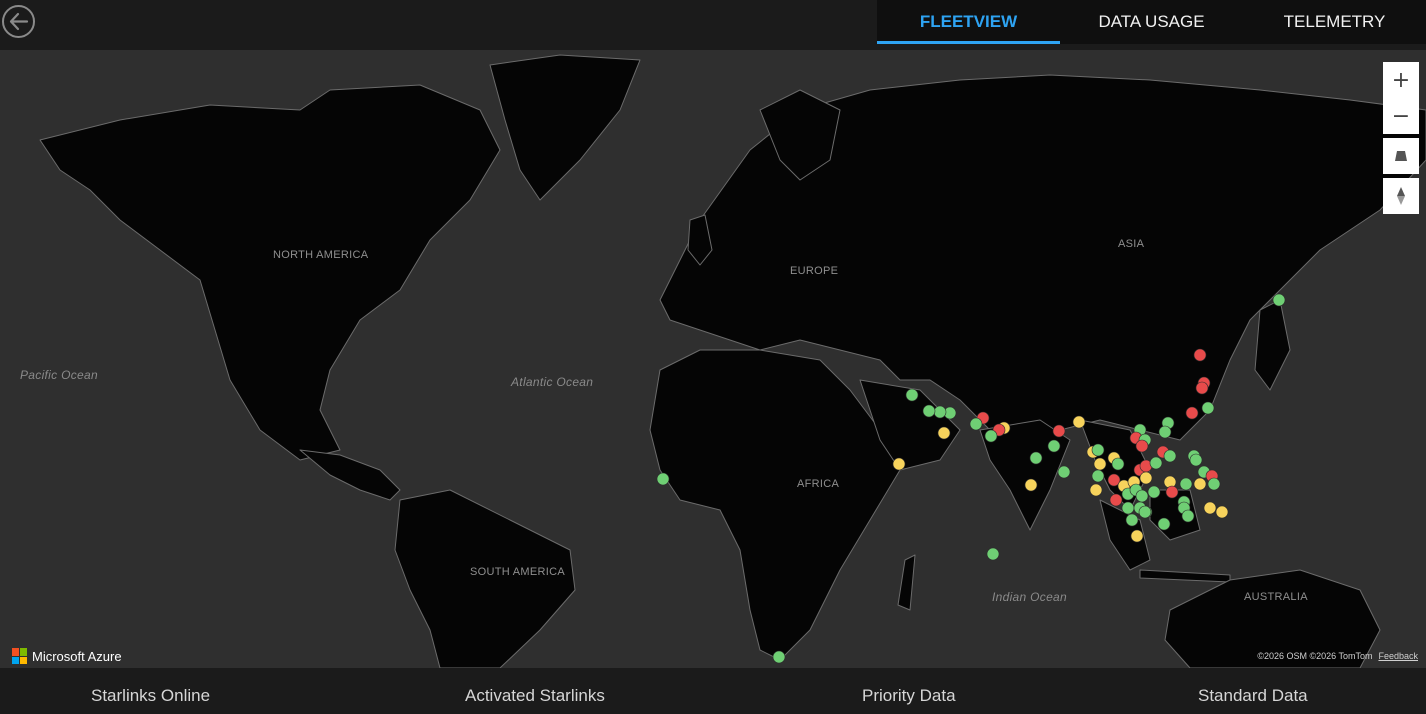  I want to click on pitch-button, so click(1401, 156).